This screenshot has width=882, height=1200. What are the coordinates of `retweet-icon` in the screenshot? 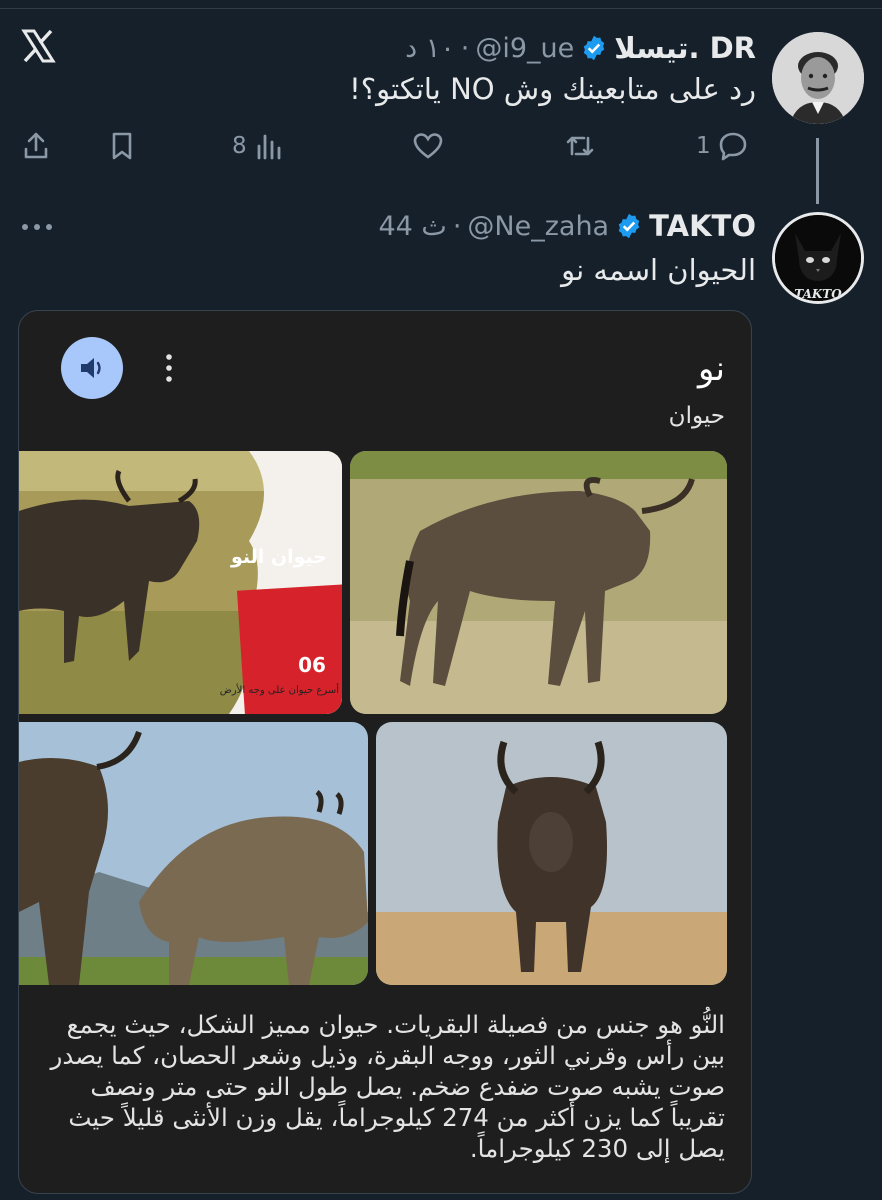 It's located at (580, 146).